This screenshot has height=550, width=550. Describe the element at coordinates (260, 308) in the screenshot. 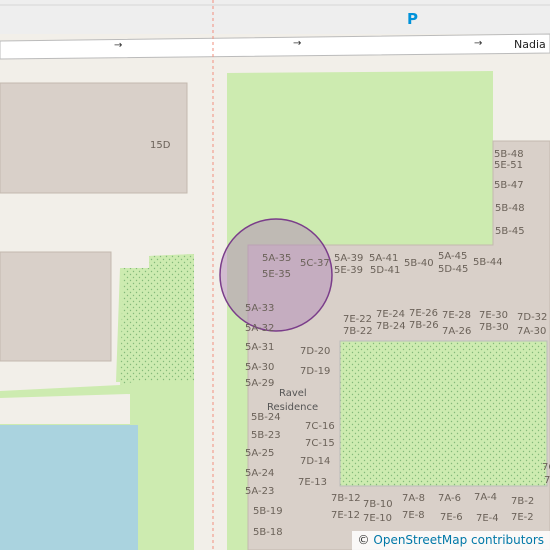

I see `building-label: 5A-33` at that location.